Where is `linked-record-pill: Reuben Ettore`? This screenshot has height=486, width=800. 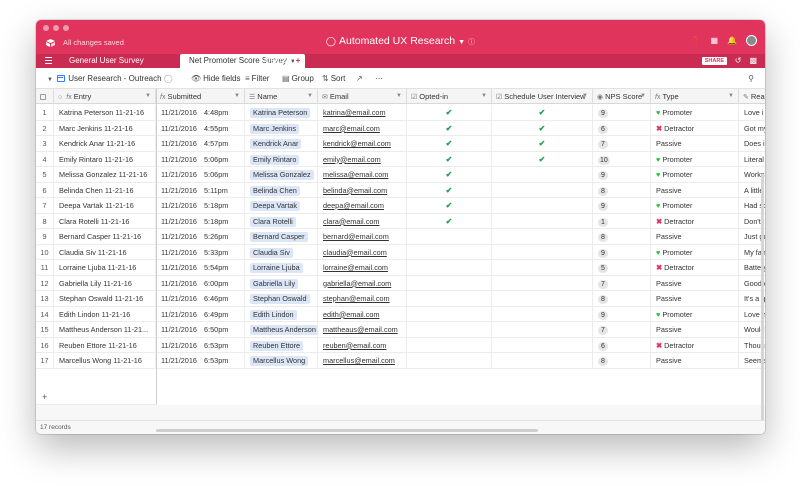
linked-record-pill: Reuben Ettore is located at coordinates (277, 345).